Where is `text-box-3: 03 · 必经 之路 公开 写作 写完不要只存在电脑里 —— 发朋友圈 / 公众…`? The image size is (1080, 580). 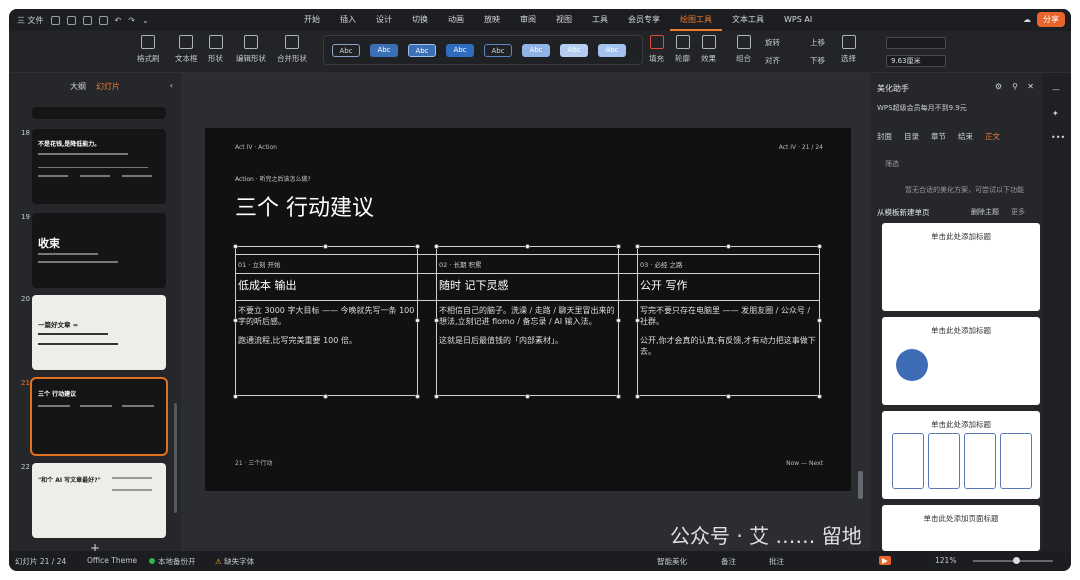
text-box-3: 03 · 必经 之路 公开 写作 写完不要只存在电脑里 —— 发朋友圈 / 公众… is located at coordinates (728, 321).